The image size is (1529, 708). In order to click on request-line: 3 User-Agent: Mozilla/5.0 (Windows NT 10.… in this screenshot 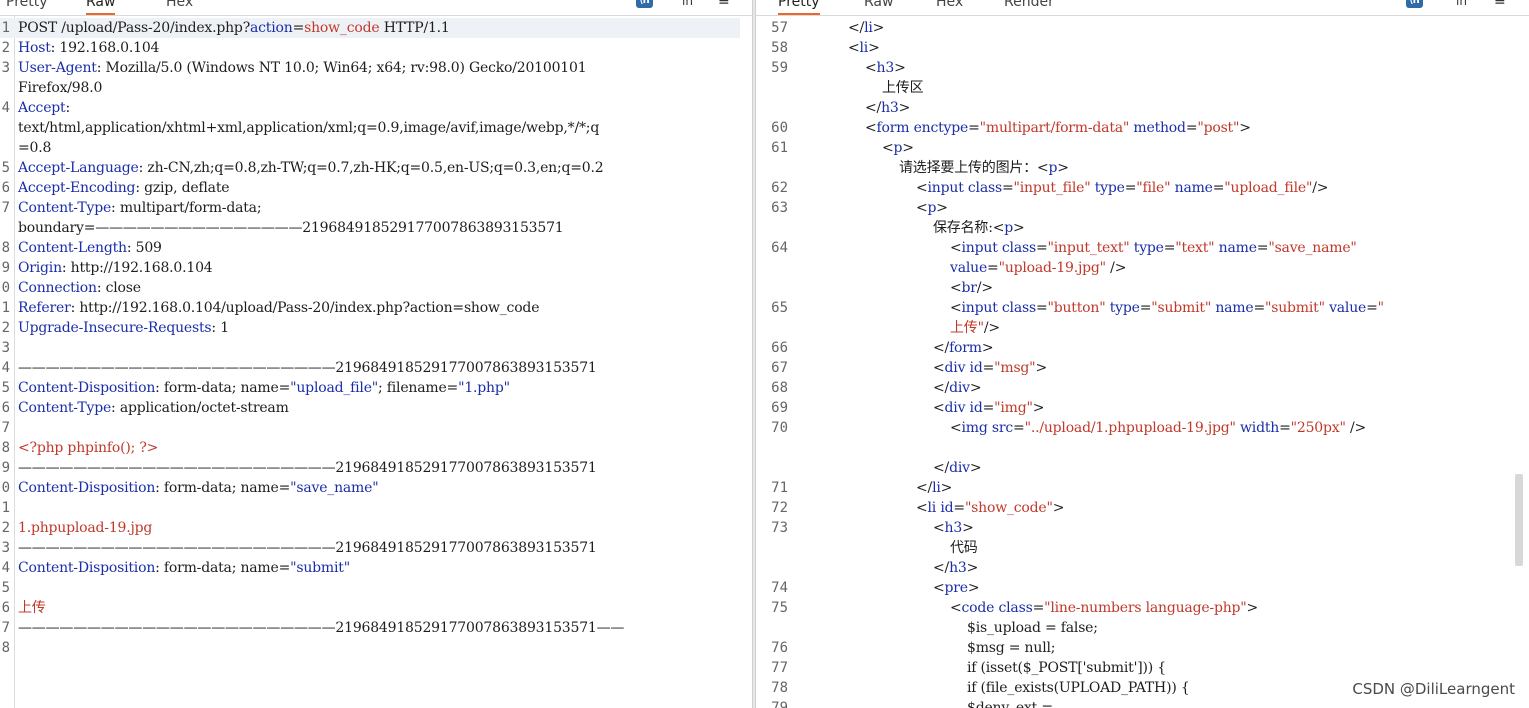, I will do `click(370, 68)`.